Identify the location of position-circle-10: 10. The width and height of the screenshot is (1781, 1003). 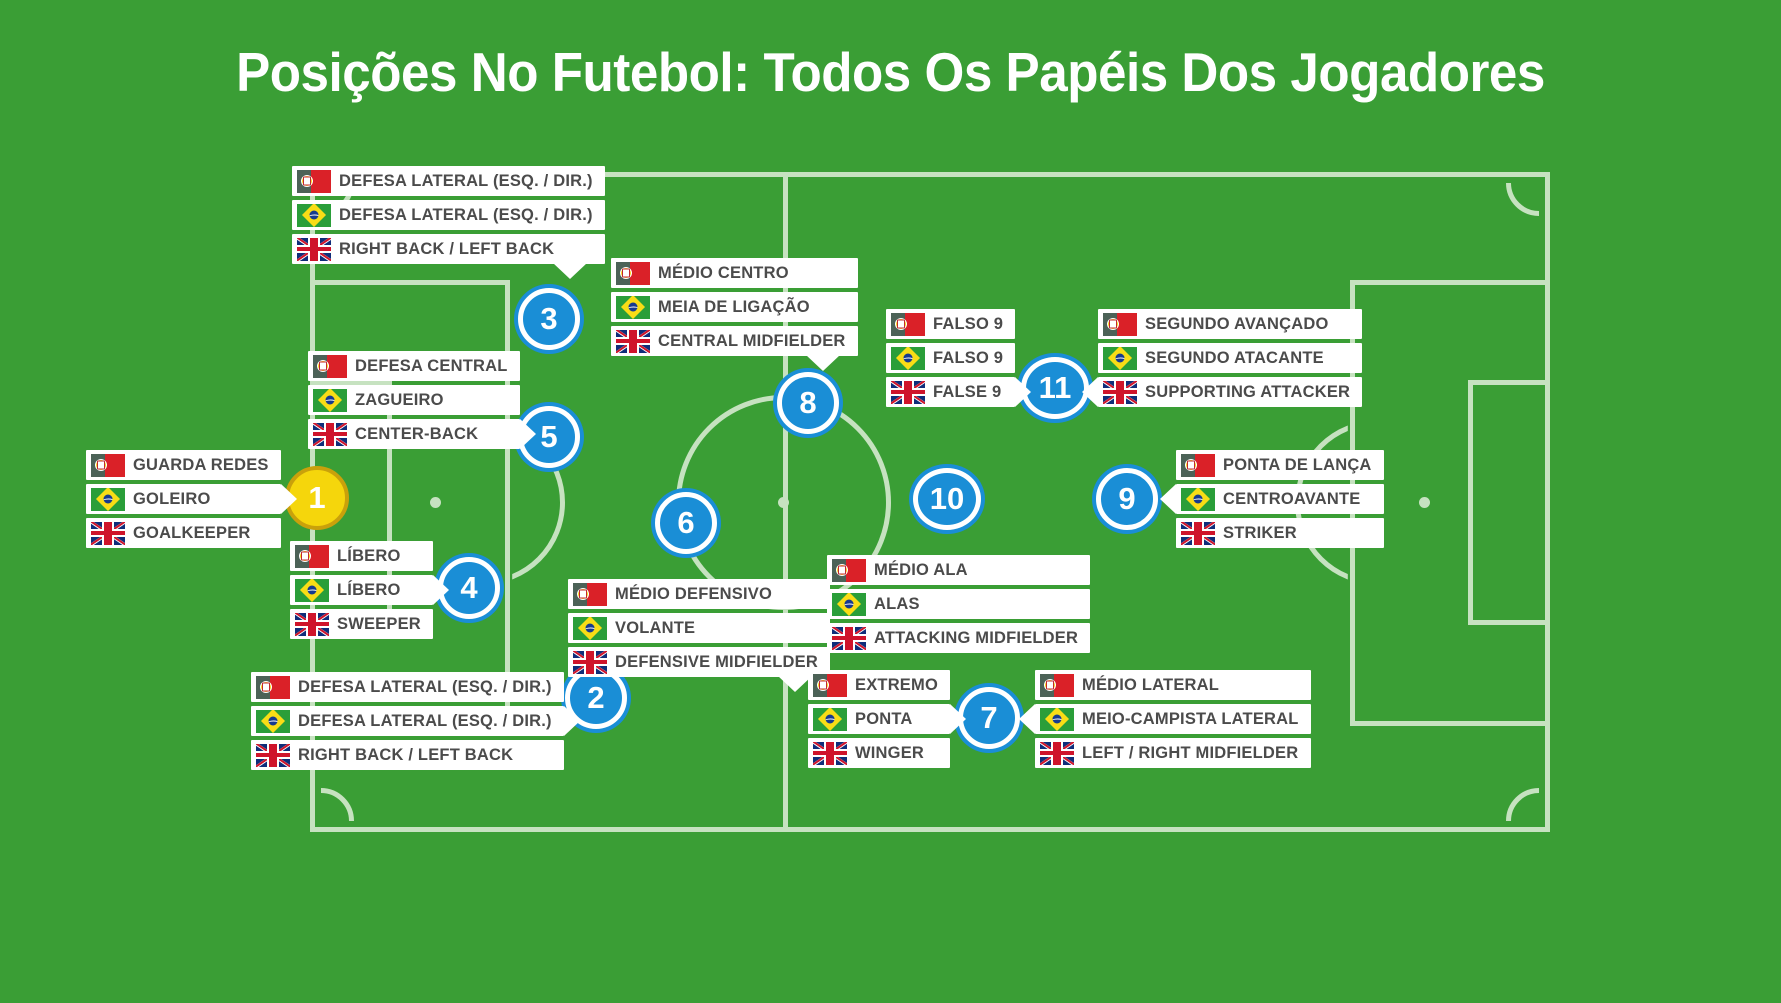
(947, 499).